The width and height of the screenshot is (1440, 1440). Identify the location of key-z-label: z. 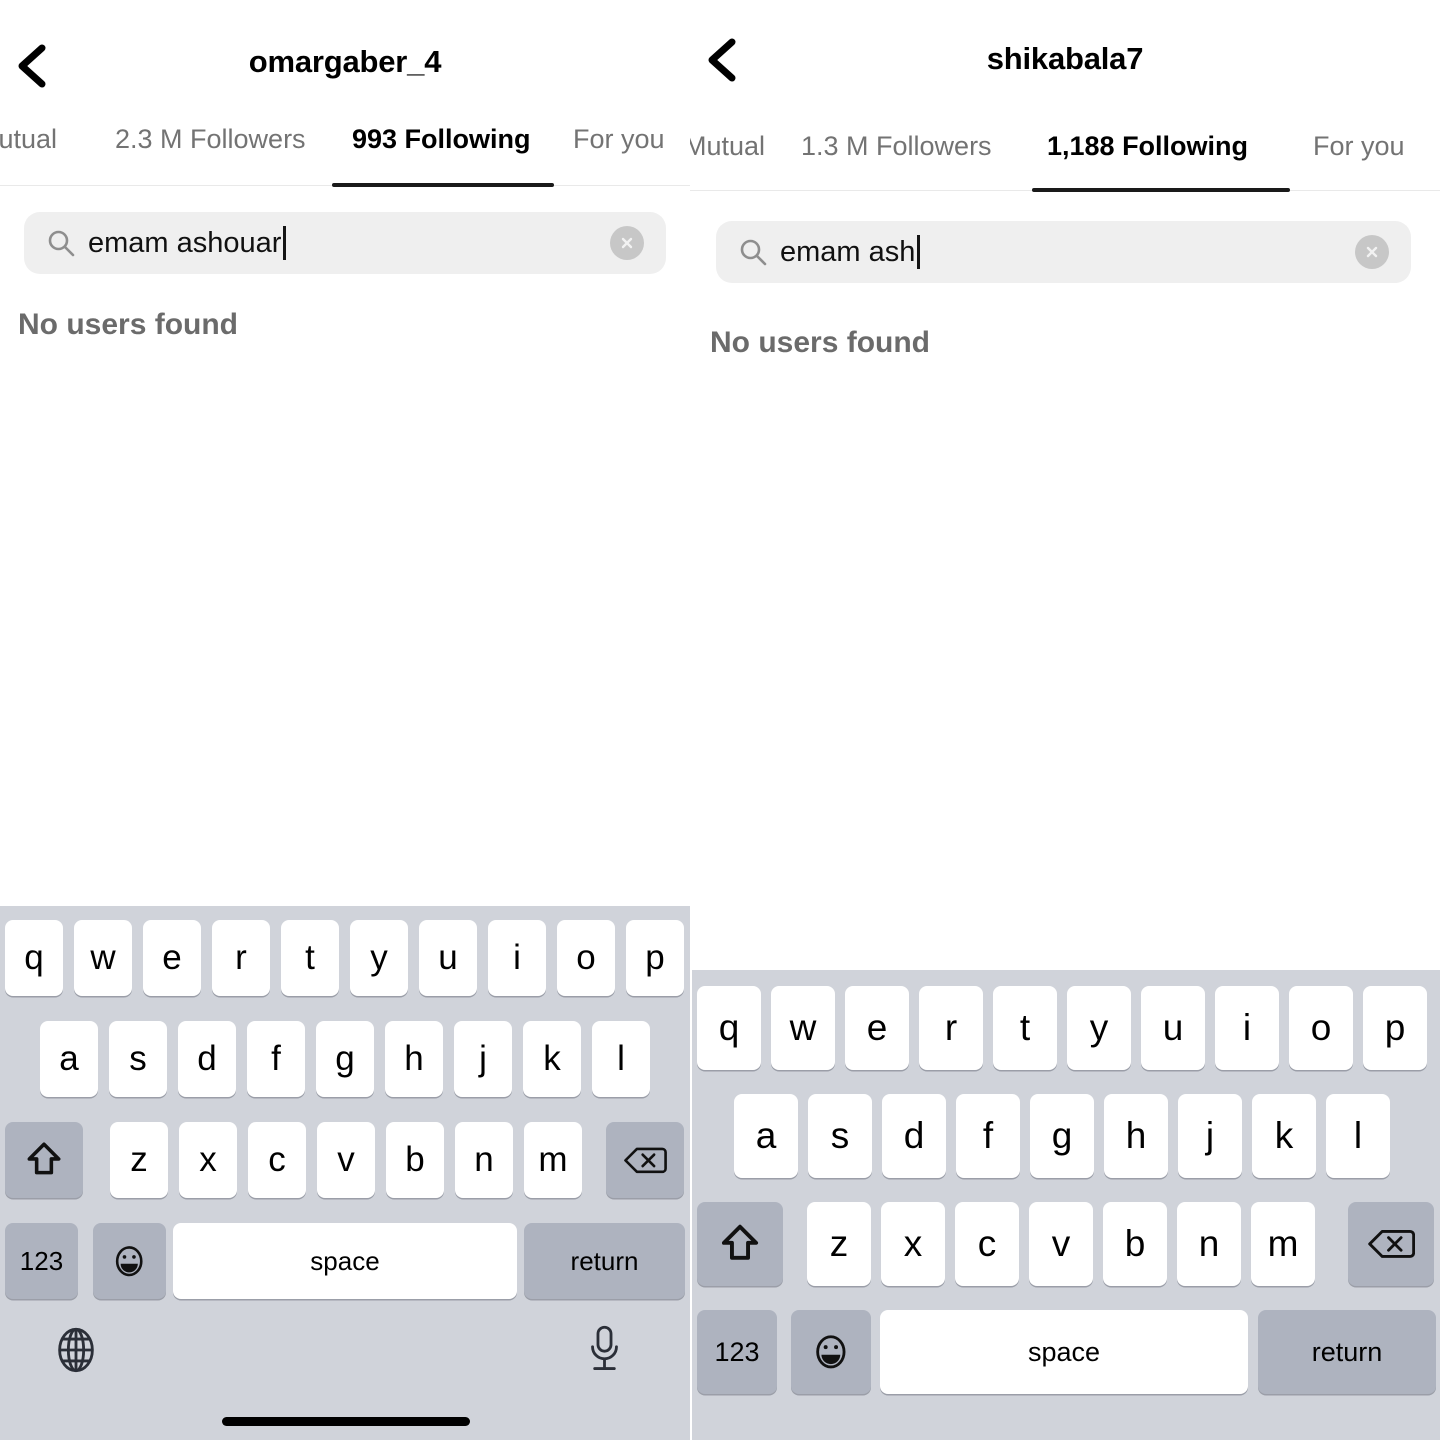
(139, 1159).